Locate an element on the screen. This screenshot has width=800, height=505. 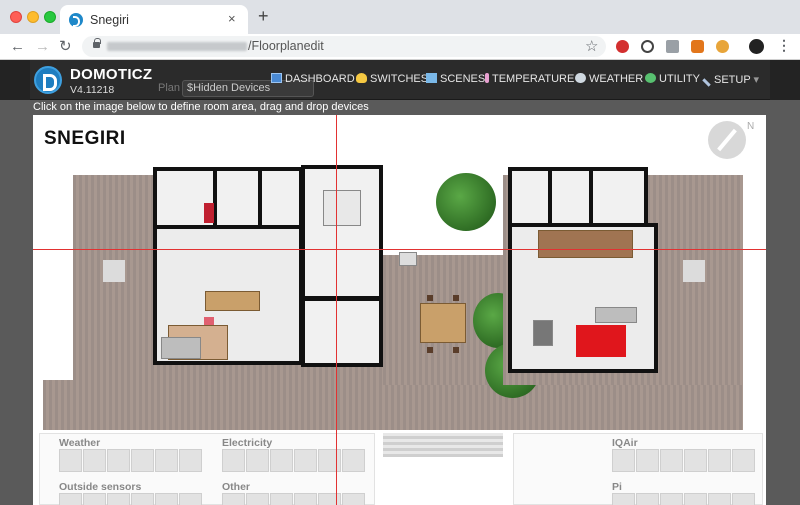
forward-arrow-icon: → is located at coordinates (42, 46).